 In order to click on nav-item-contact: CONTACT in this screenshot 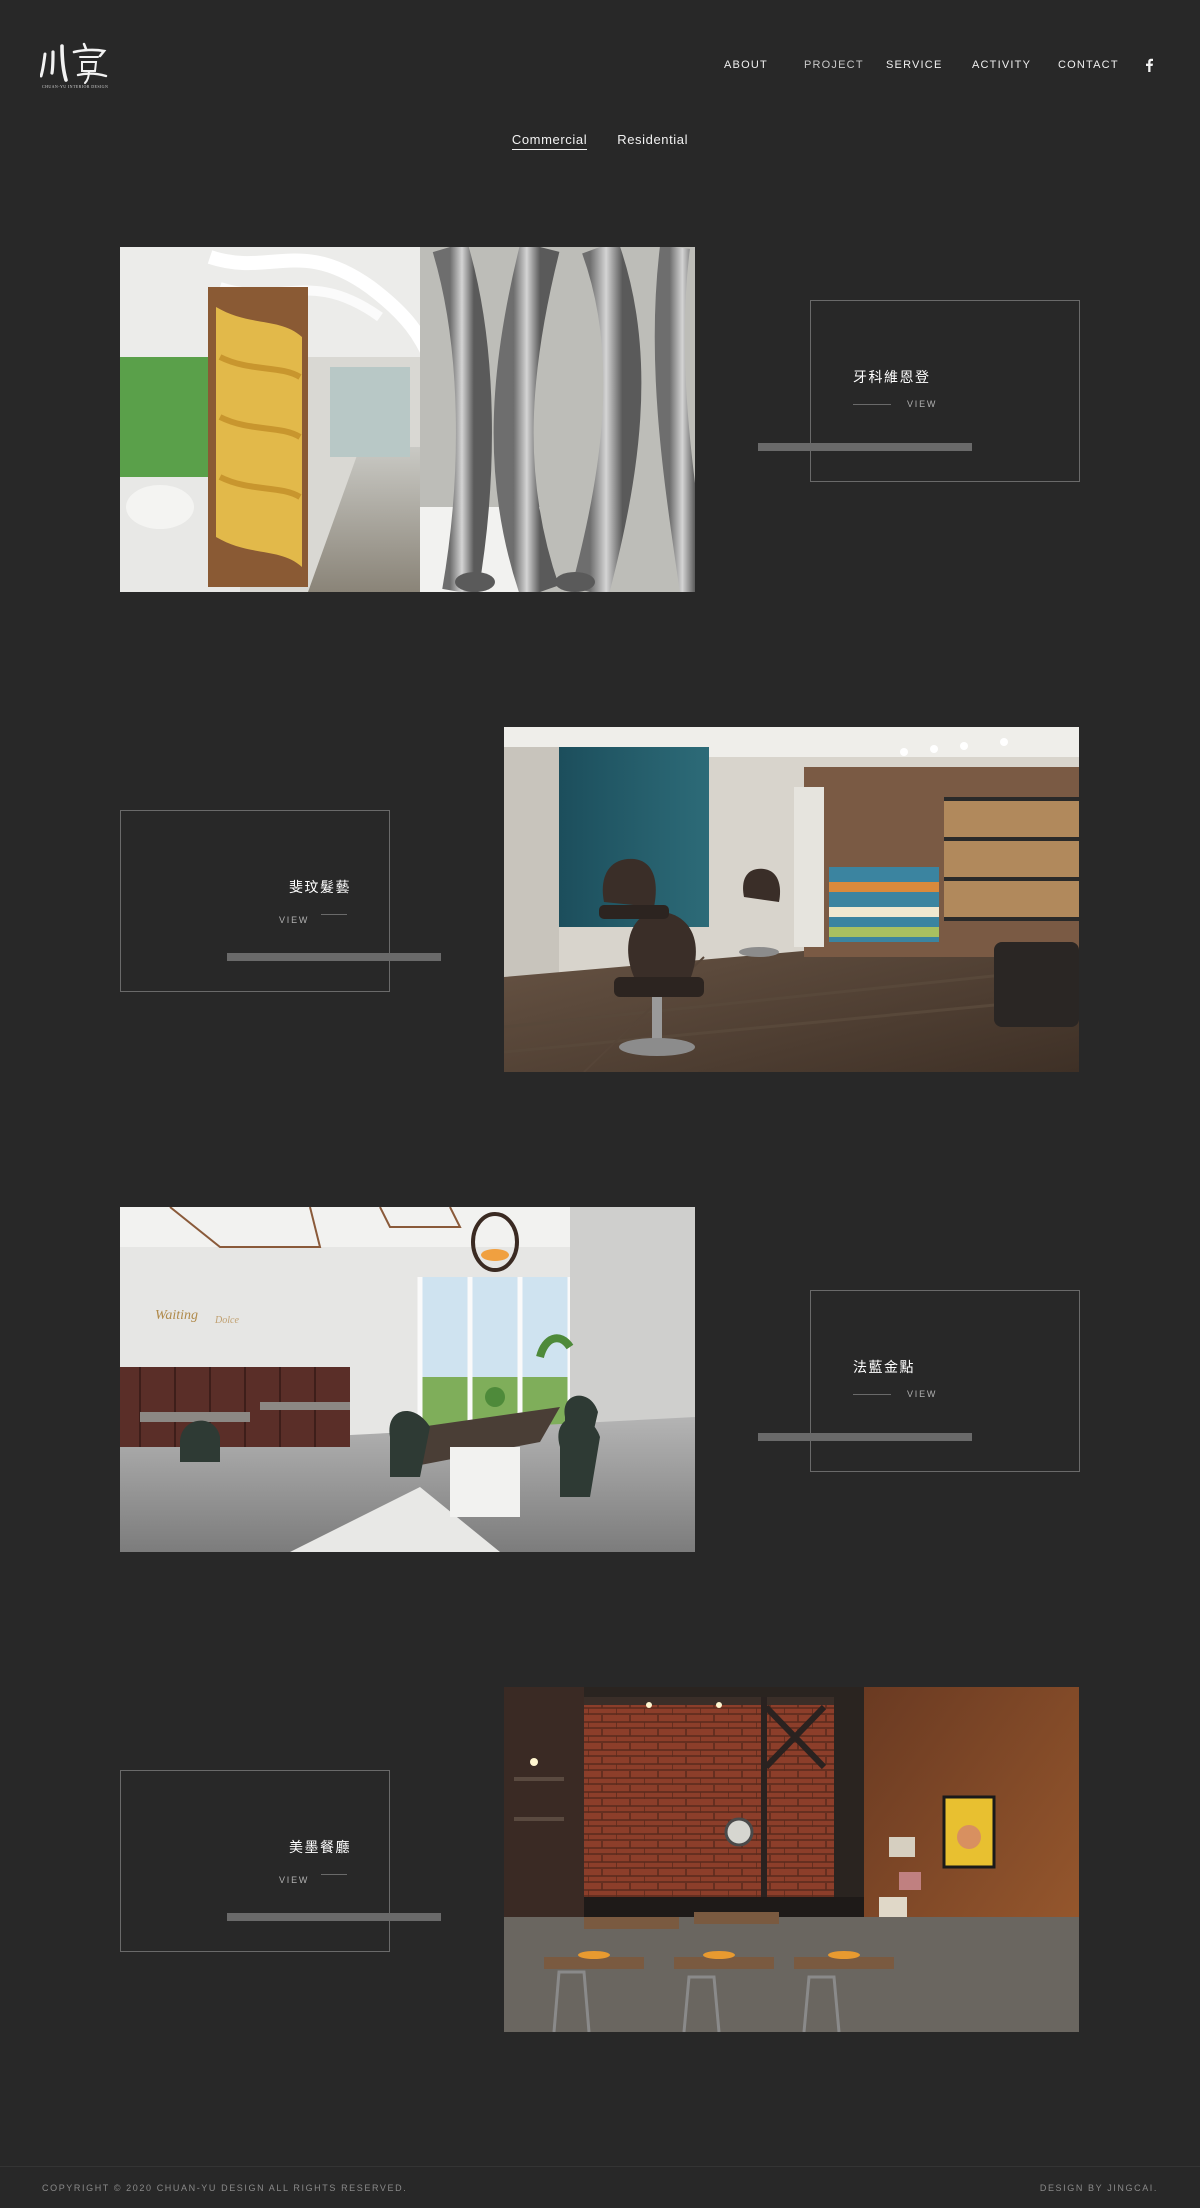, I will do `click(1088, 65)`.